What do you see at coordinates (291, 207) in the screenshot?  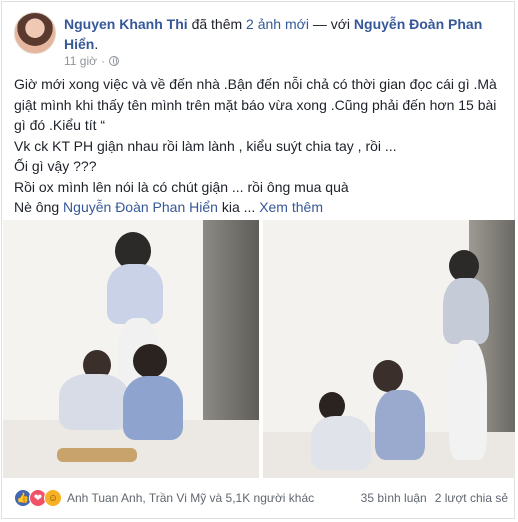 I see `see-more-link: Xem thêm` at bounding box center [291, 207].